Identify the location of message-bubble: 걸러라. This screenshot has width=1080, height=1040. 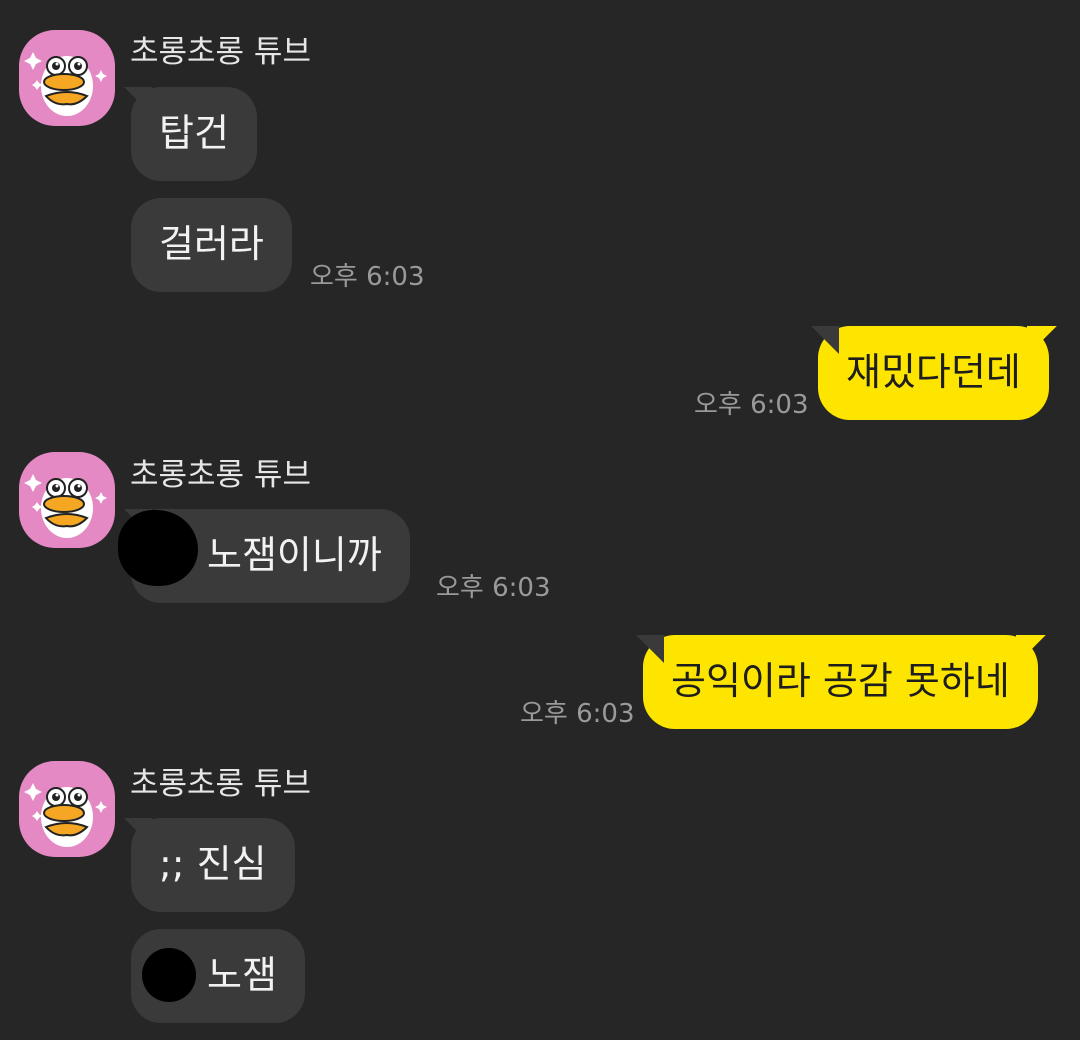
(211, 245).